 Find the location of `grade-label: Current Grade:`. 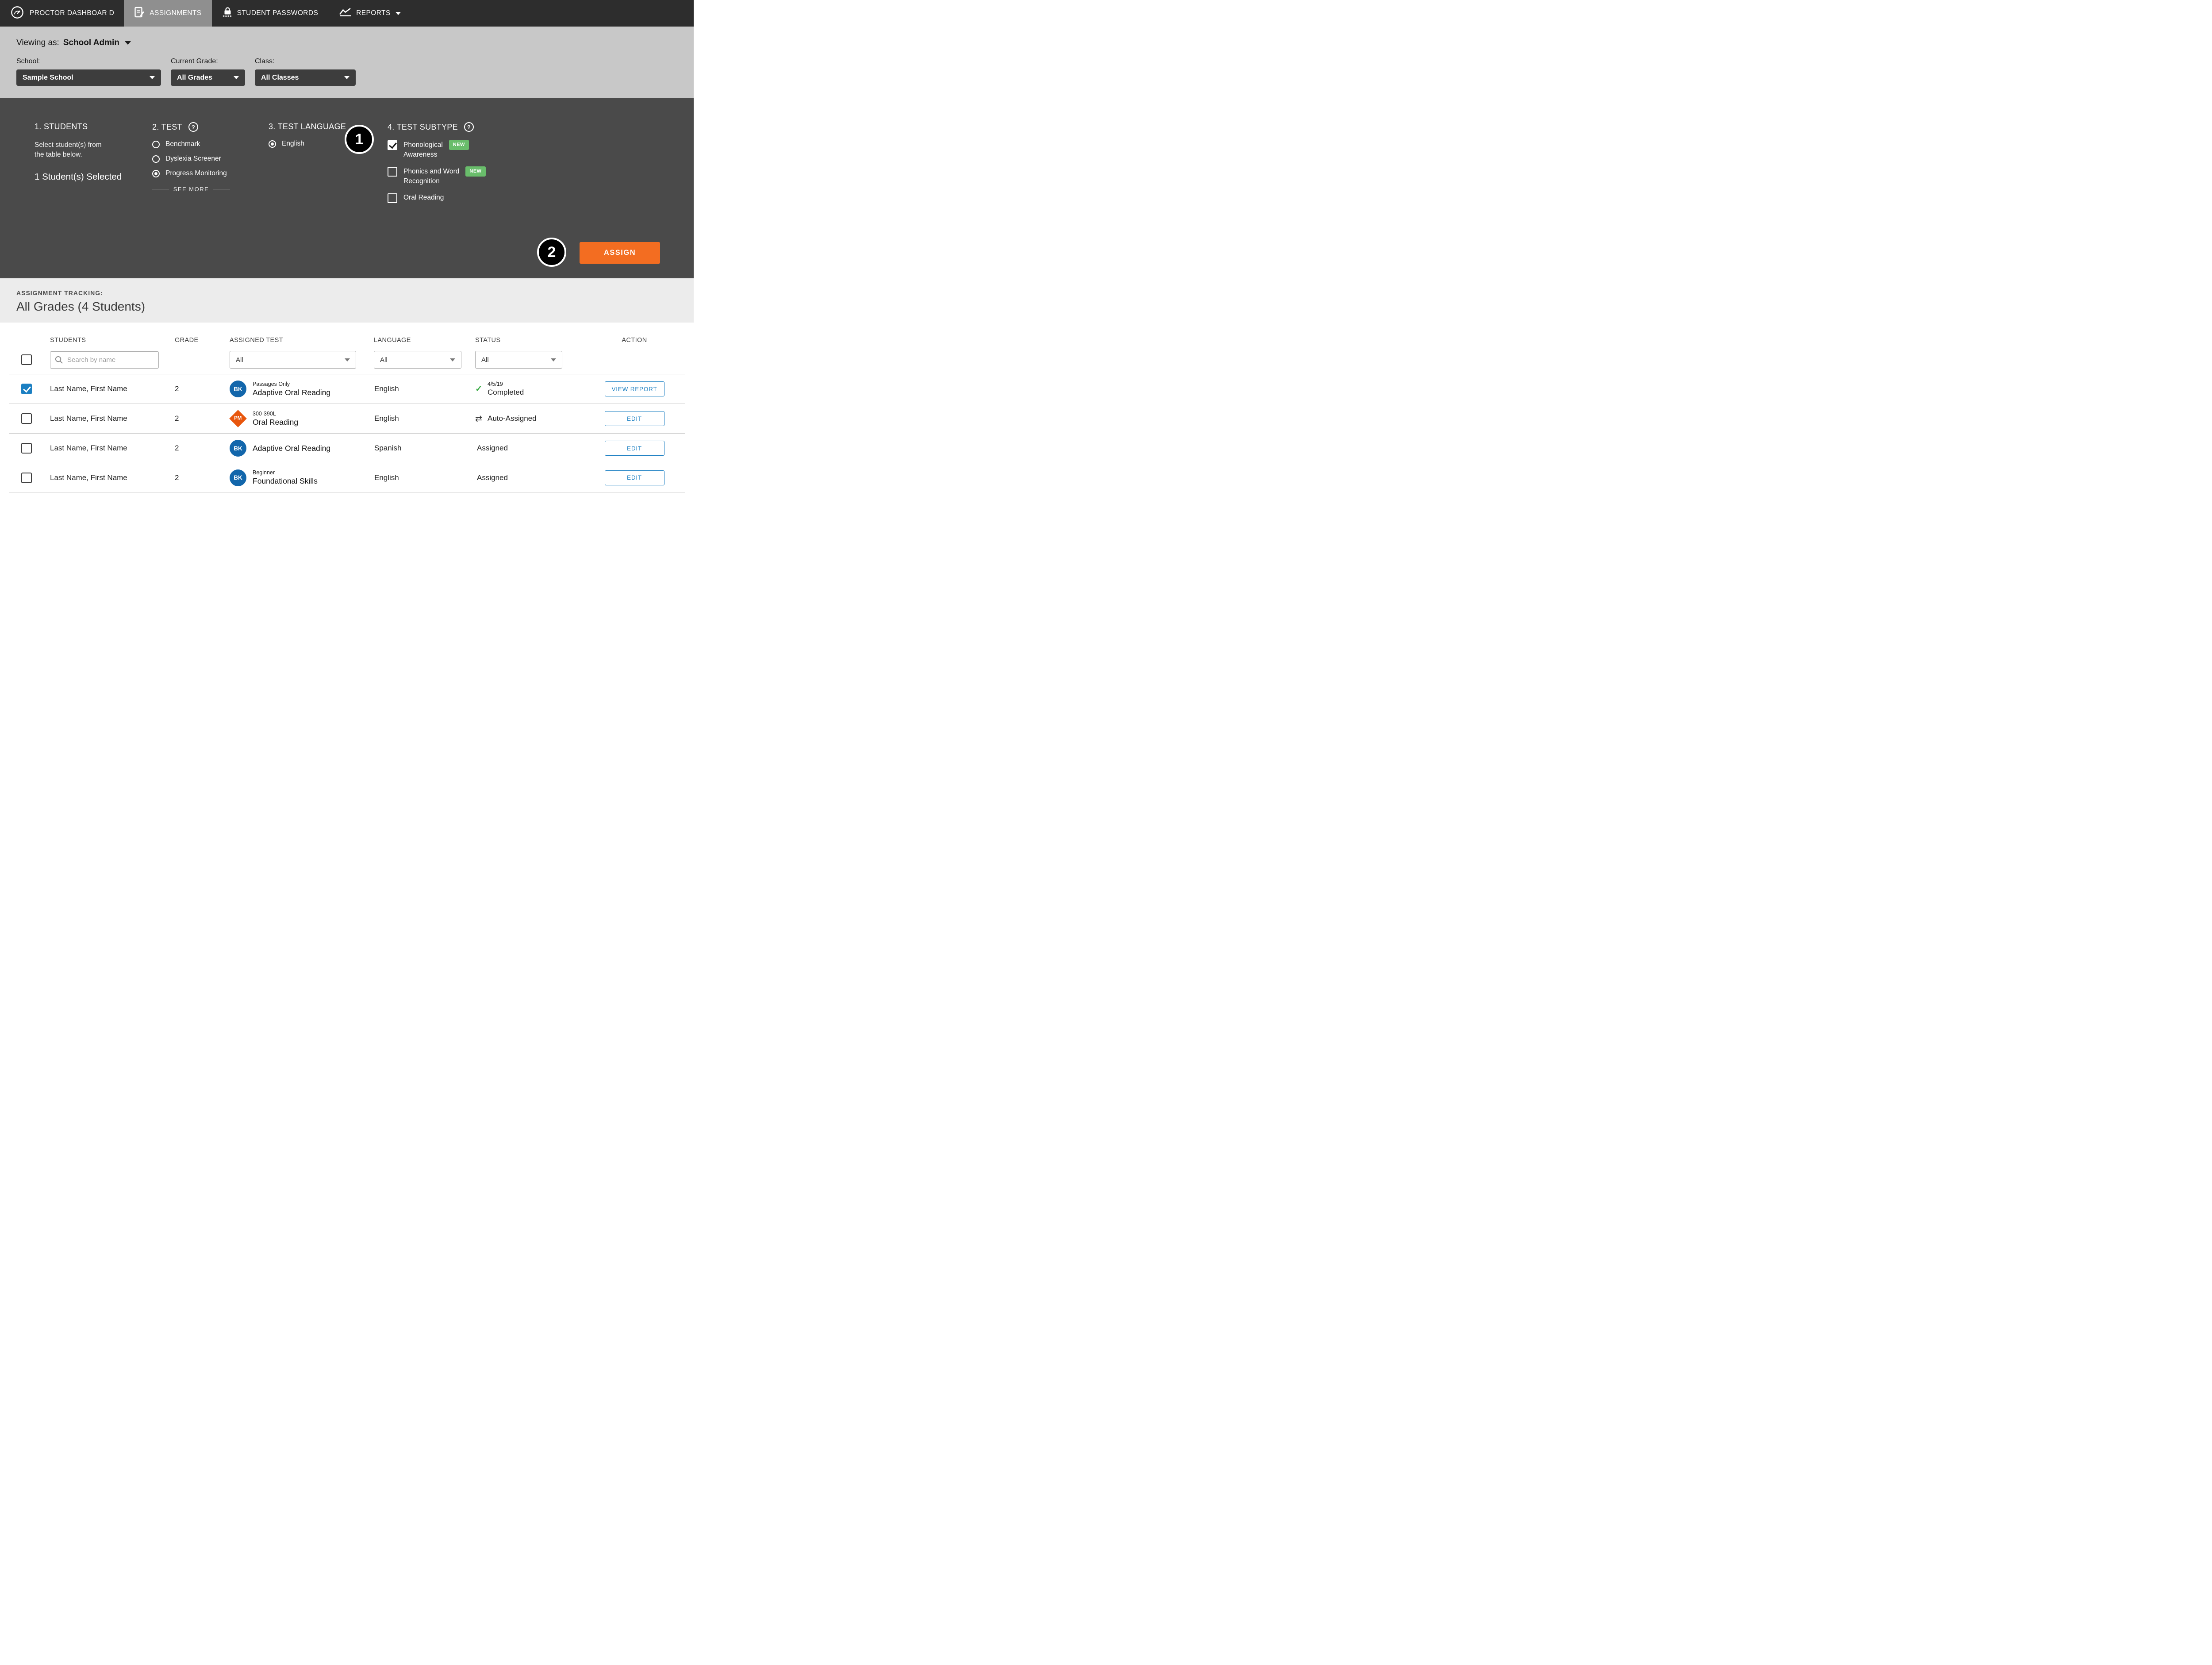

grade-label: Current Grade: is located at coordinates (194, 62).